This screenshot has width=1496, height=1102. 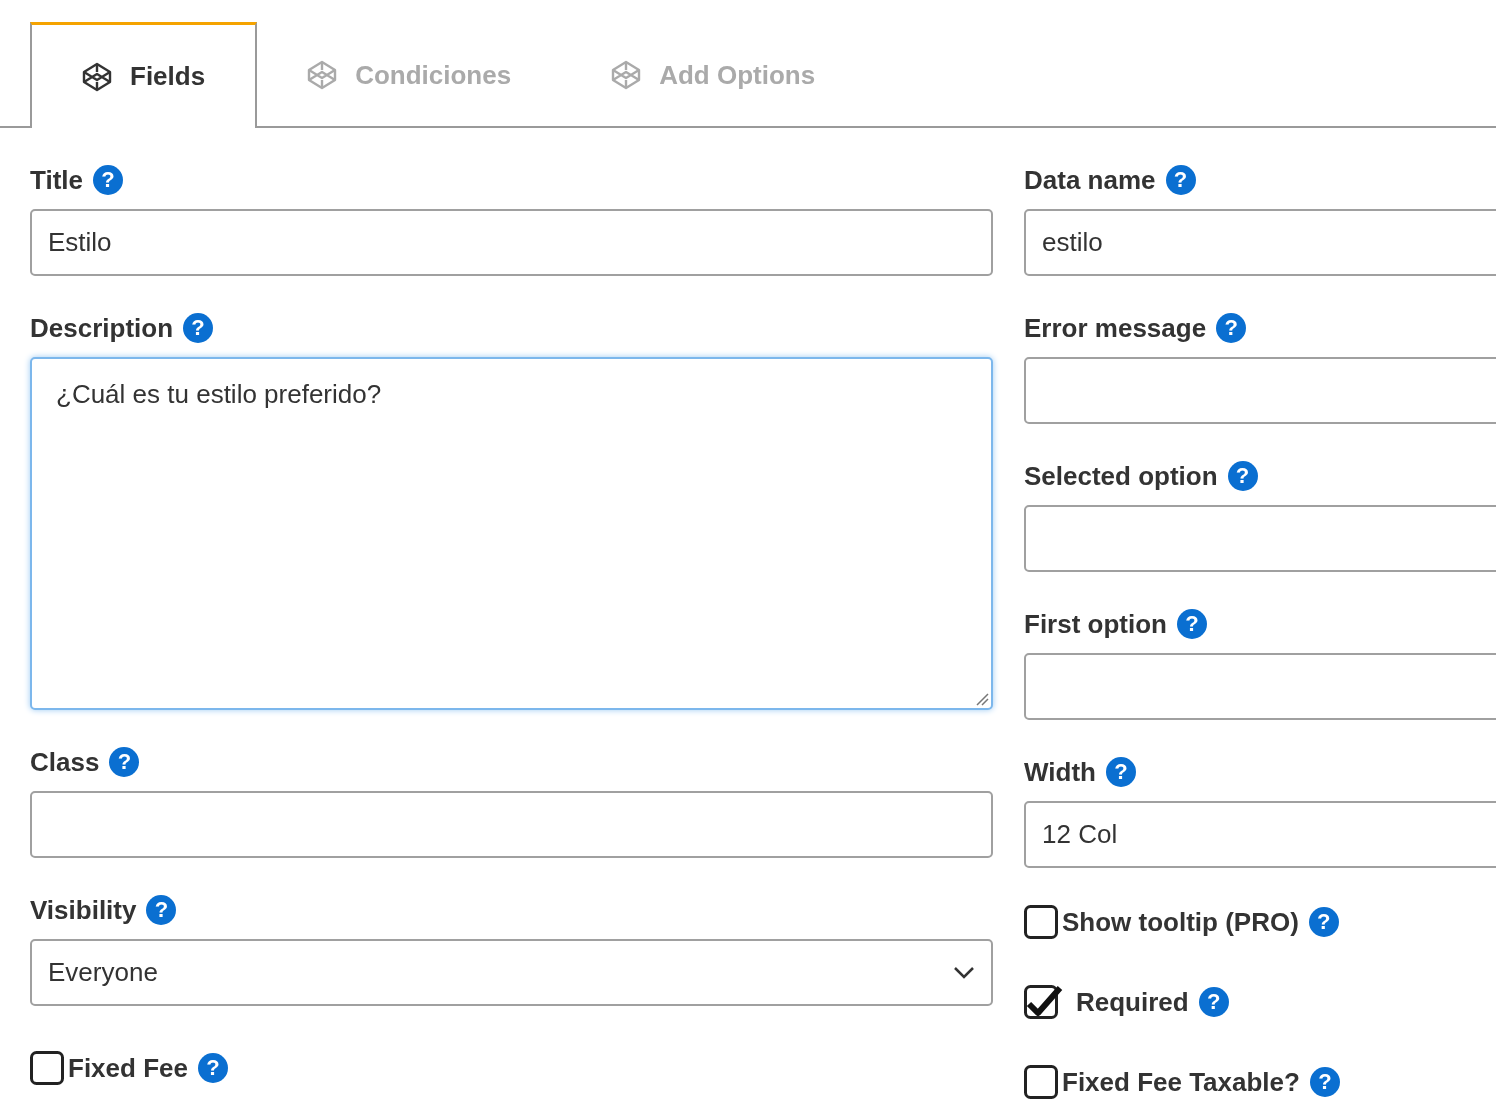 I want to click on text-input: 12 Col, so click(x=1260, y=834).